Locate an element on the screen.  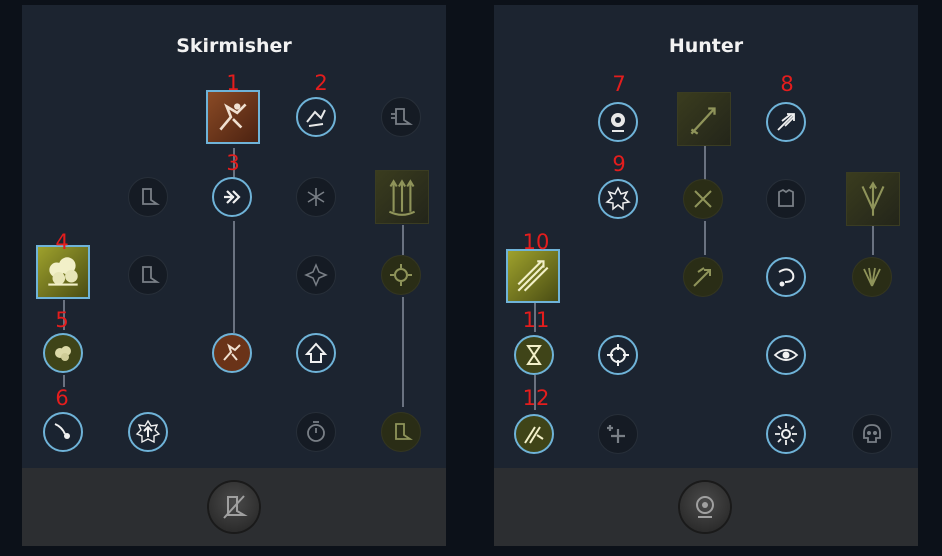
stopwatch-icon is located at coordinates (316, 431).